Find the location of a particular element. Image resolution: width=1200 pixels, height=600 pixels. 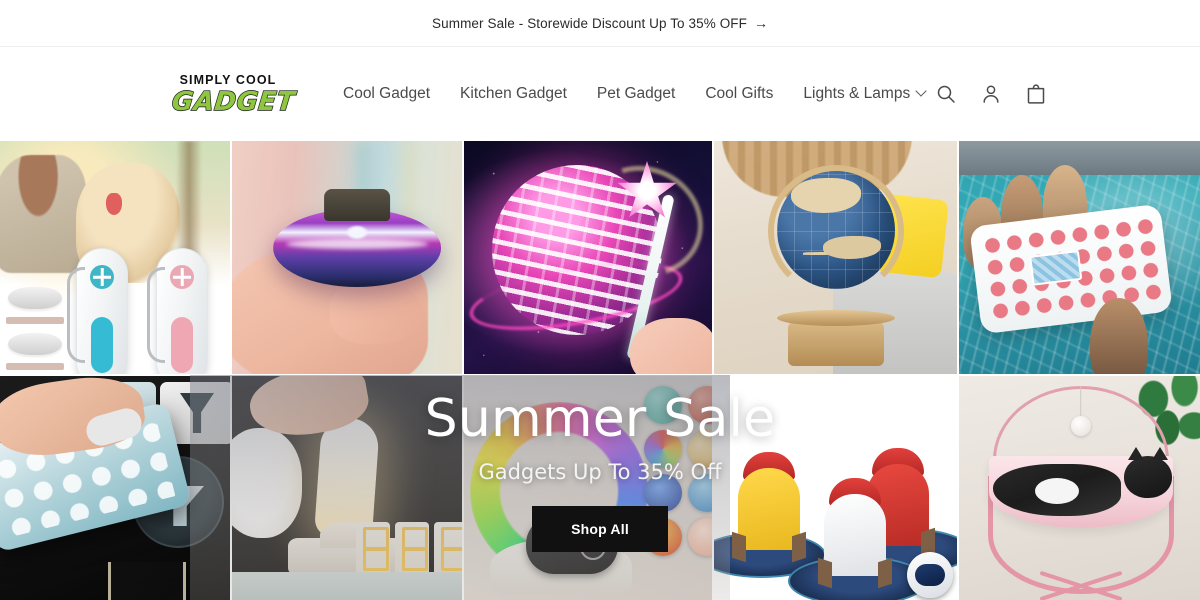

decor-globe-ball is located at coordinates (835, 230).